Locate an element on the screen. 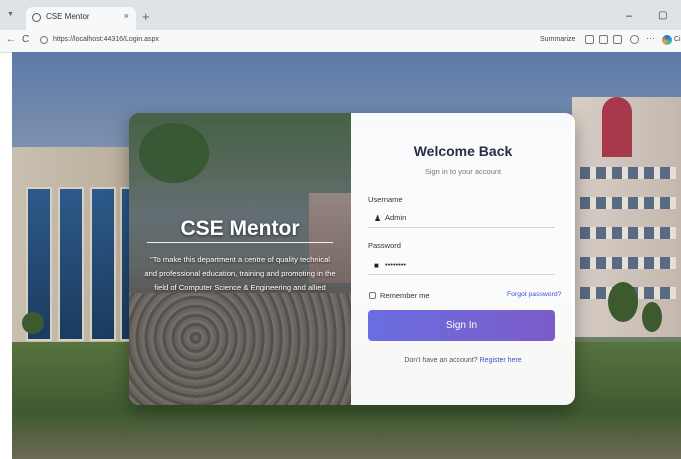 The width and height of the screenshot is (681, 459). read-aloud-icon is located at coordinates (589, 39).